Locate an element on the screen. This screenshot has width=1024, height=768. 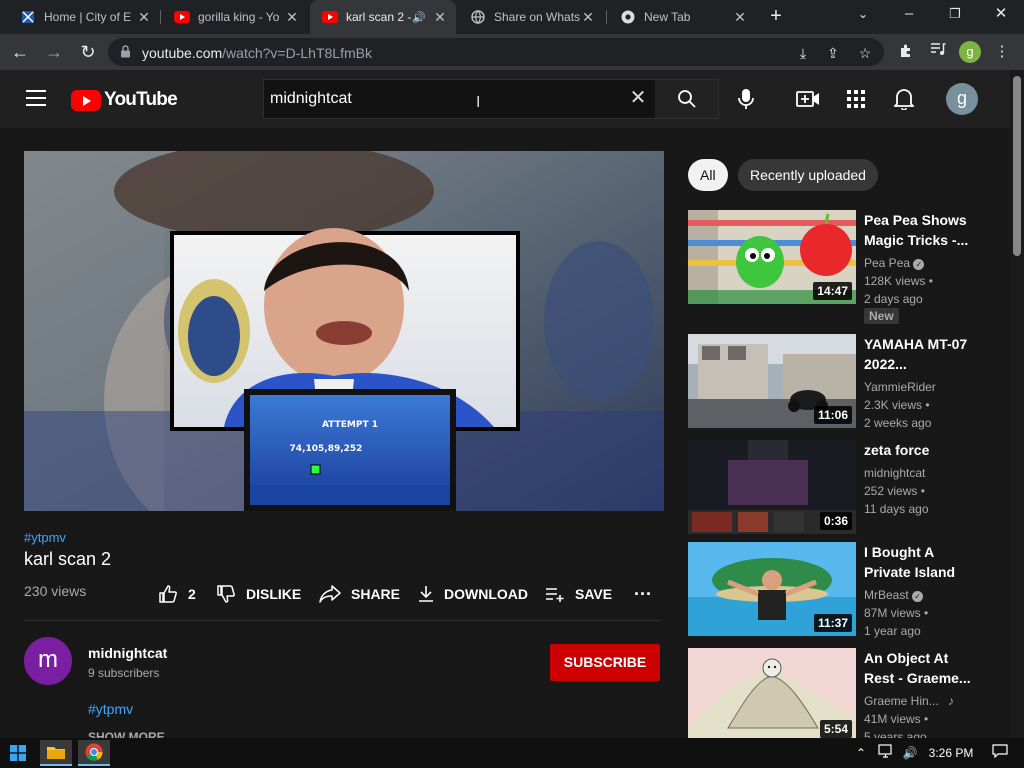
url-text: youtube.com/watch?v=D-LhT8LfmBk is located at coordinates (257, 53).